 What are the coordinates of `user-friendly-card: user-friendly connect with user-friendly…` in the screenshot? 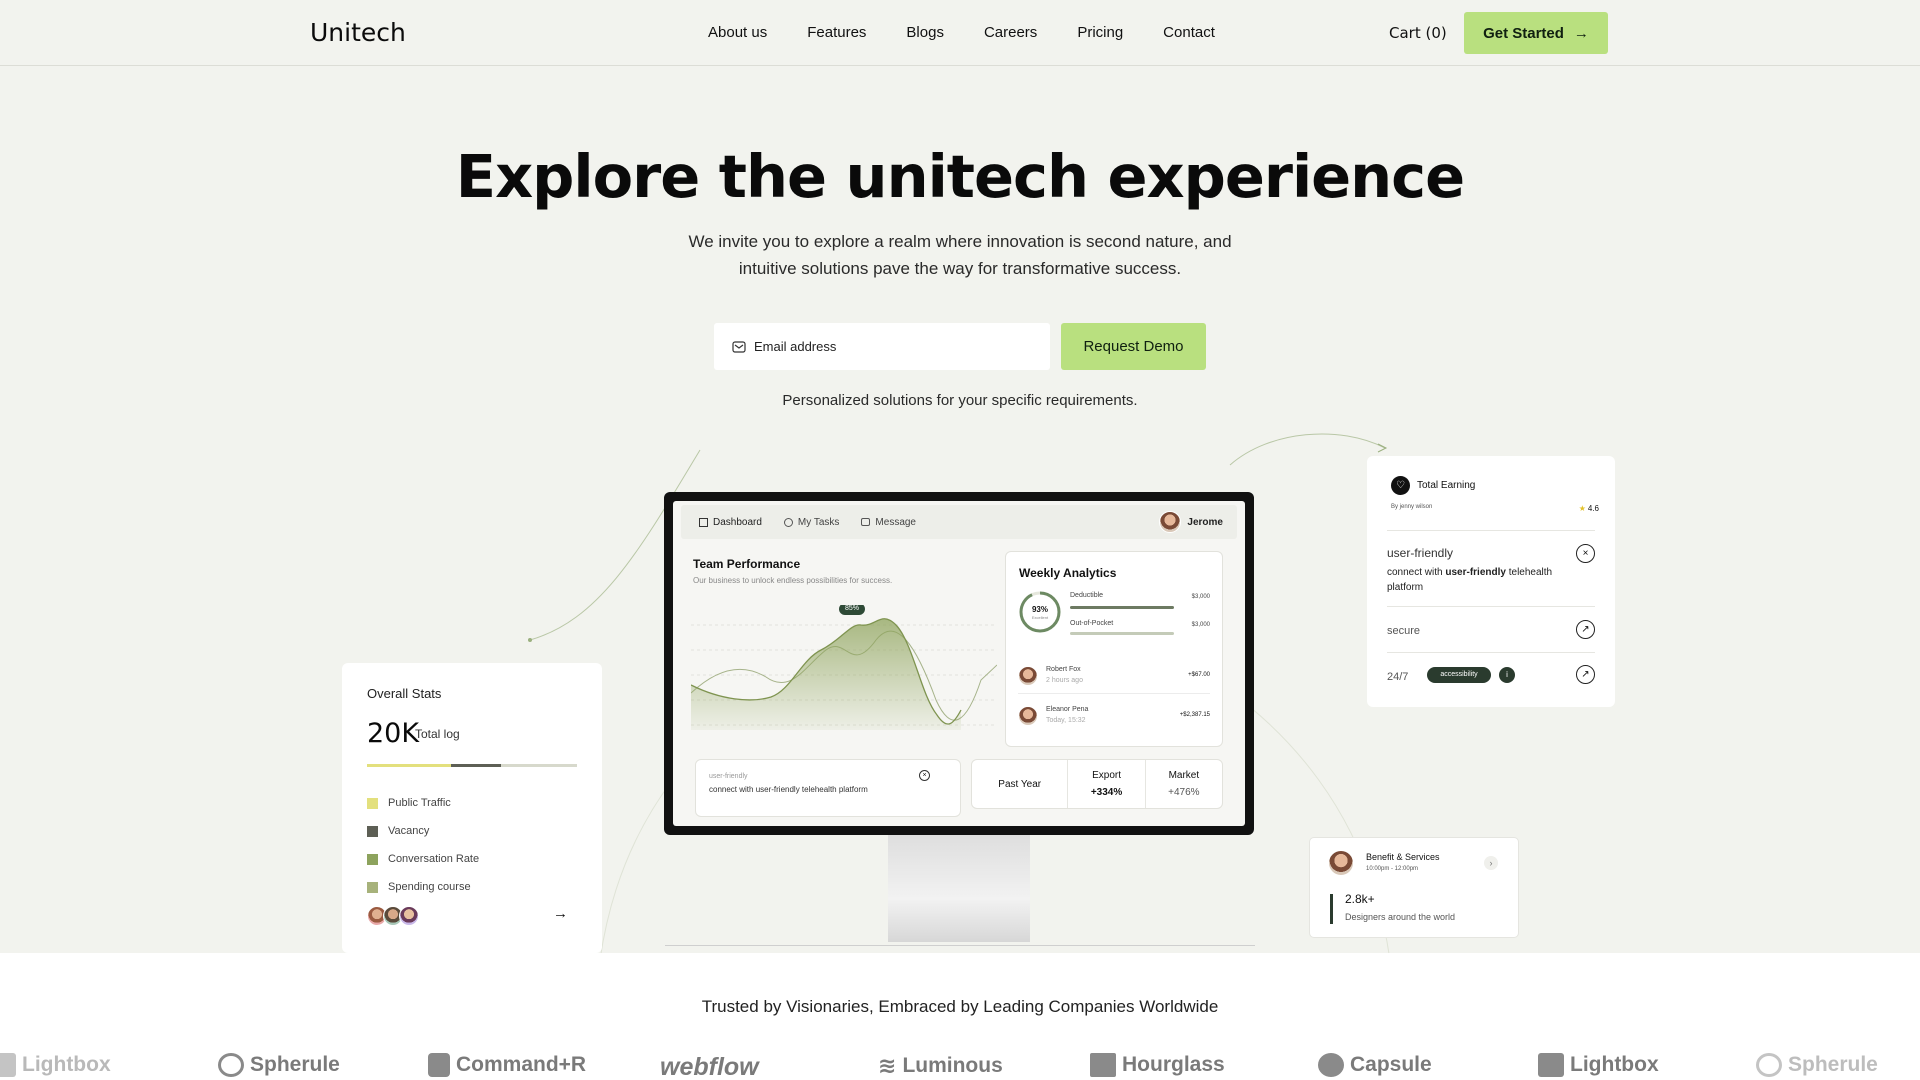 It's located at (828, 788).